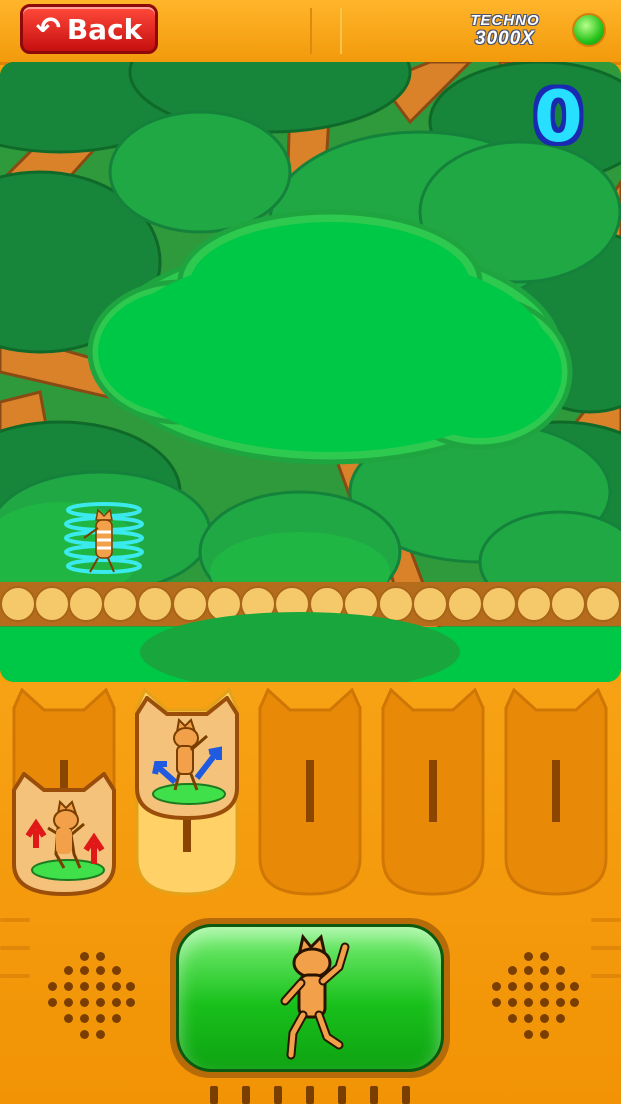 This screenshot has height=1104, width=621. Describe the element at coordinates (104, 29) in the screenshot. I see `back-label: Back` at that location.